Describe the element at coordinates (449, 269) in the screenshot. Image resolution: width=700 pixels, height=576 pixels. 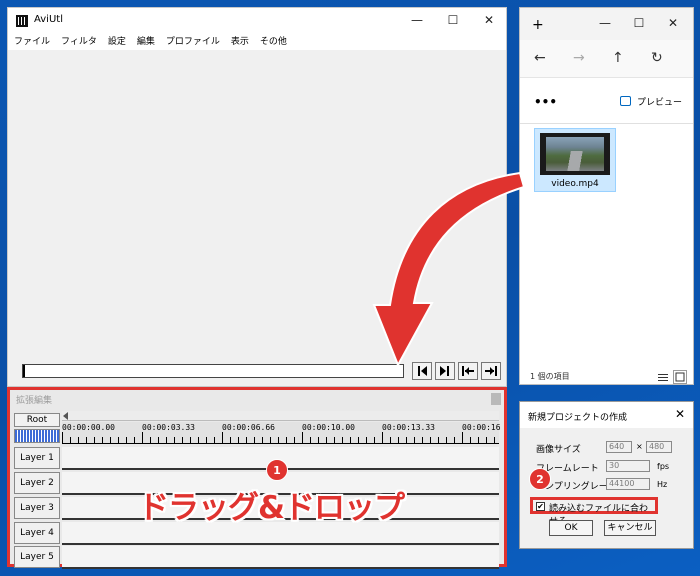
I see `drag-arrow-icon` at that location.